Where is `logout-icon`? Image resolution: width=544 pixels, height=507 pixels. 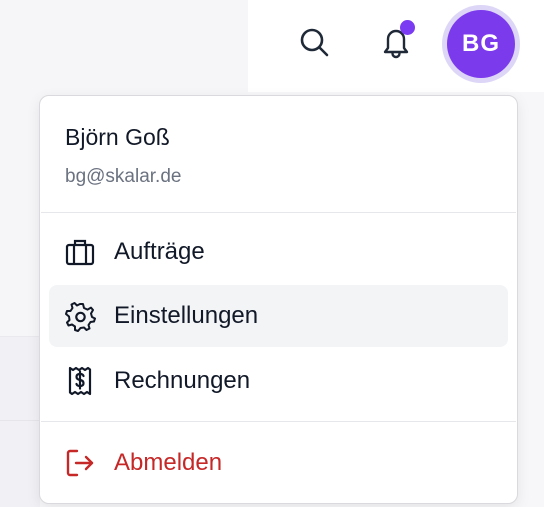 logout-icon is located at coordinates (80, 463).